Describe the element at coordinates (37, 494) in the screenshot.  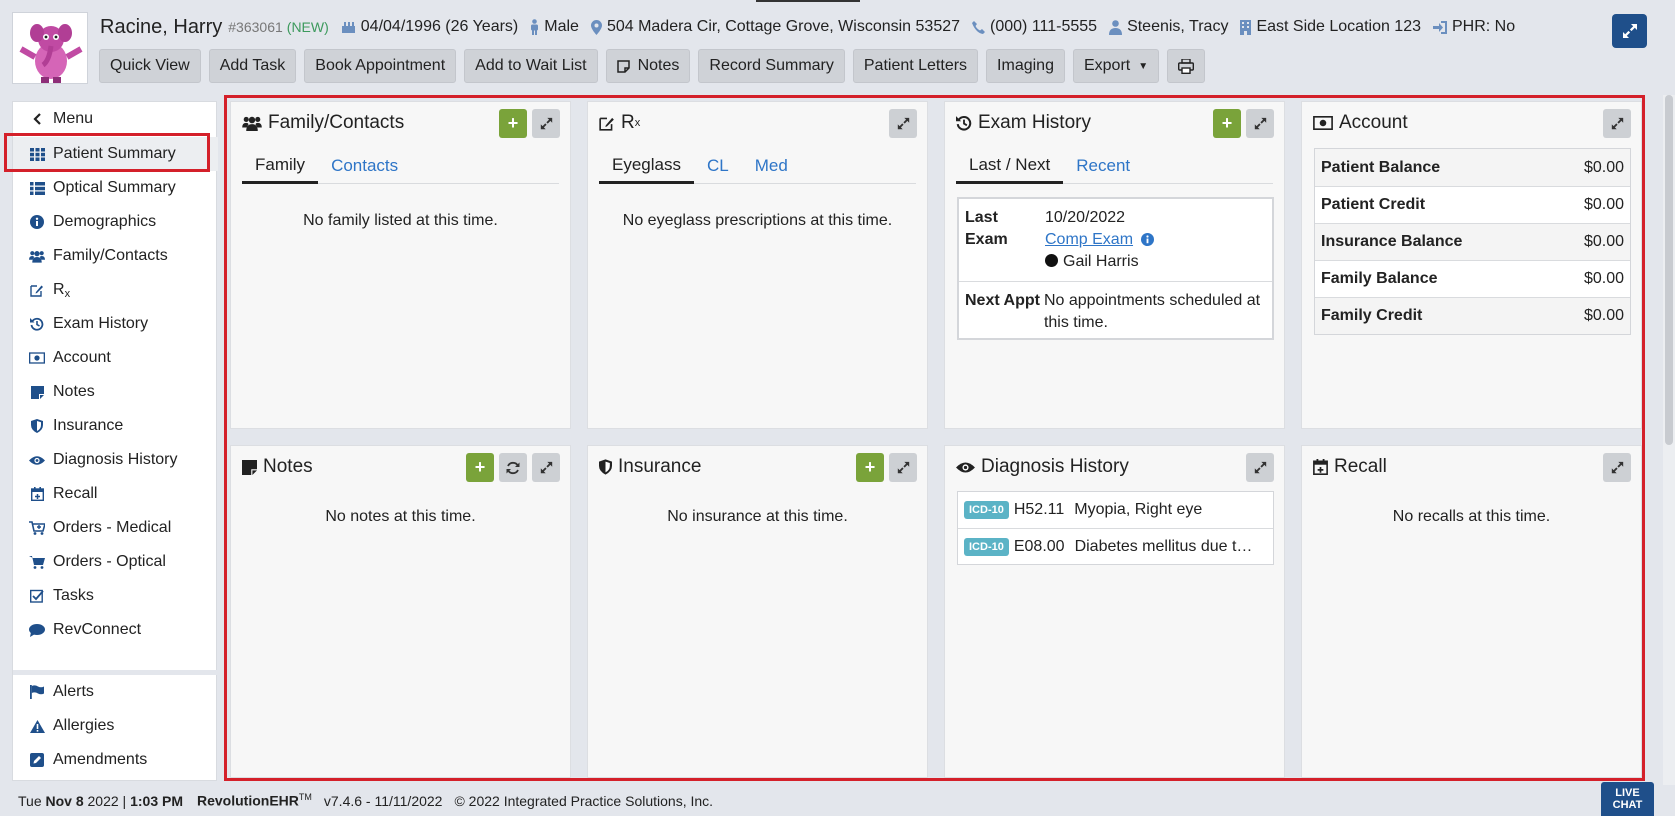
I see `calendar-plus-icon` at that location.